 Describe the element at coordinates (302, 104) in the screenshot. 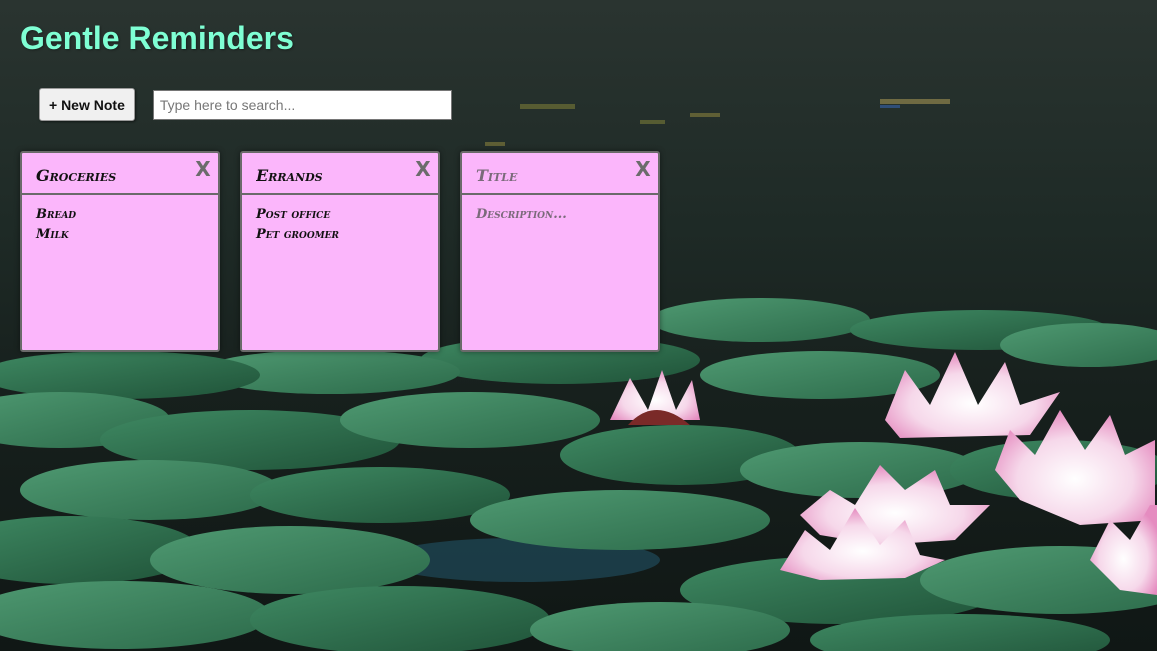

I see `search-input` at that location.